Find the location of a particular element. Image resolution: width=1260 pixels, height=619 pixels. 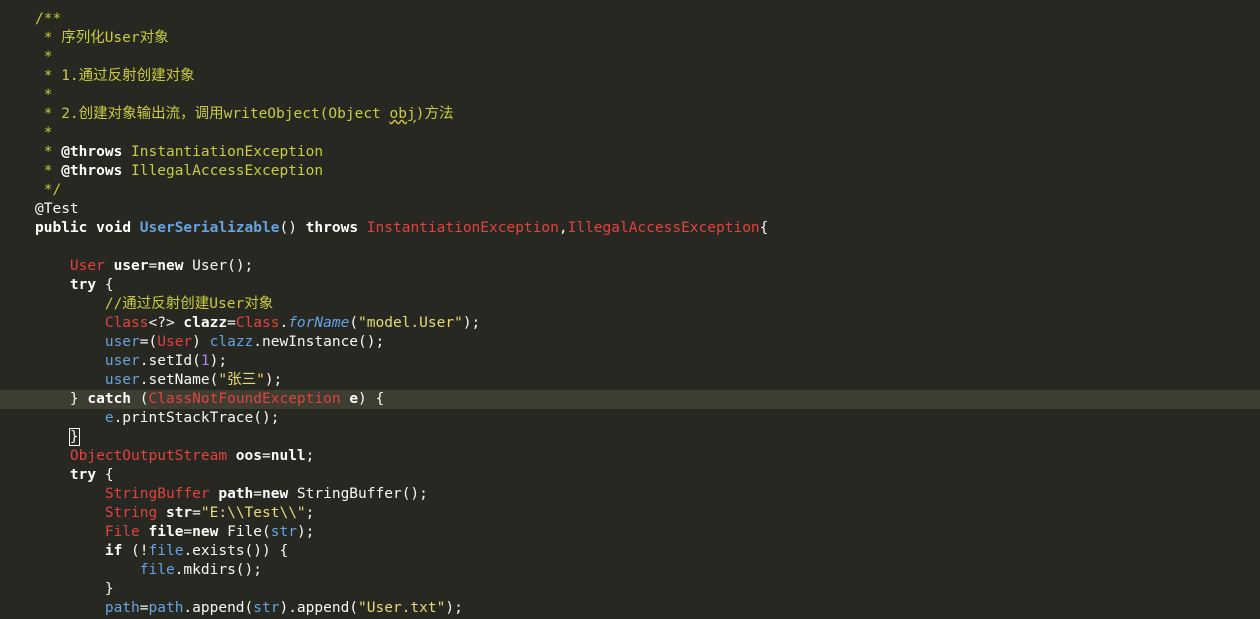

code-token: .setId( is located at coordinates (170, 361).